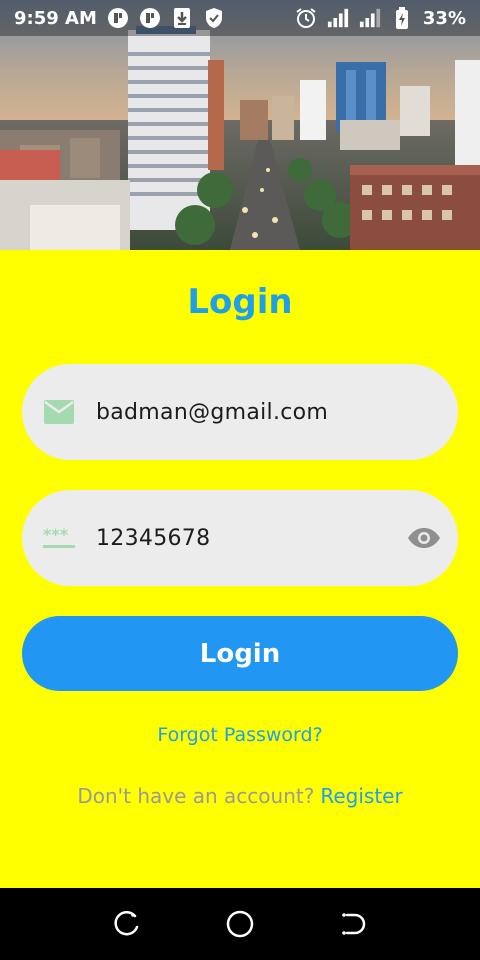  I want to click on download-icon, so click(182, 18).